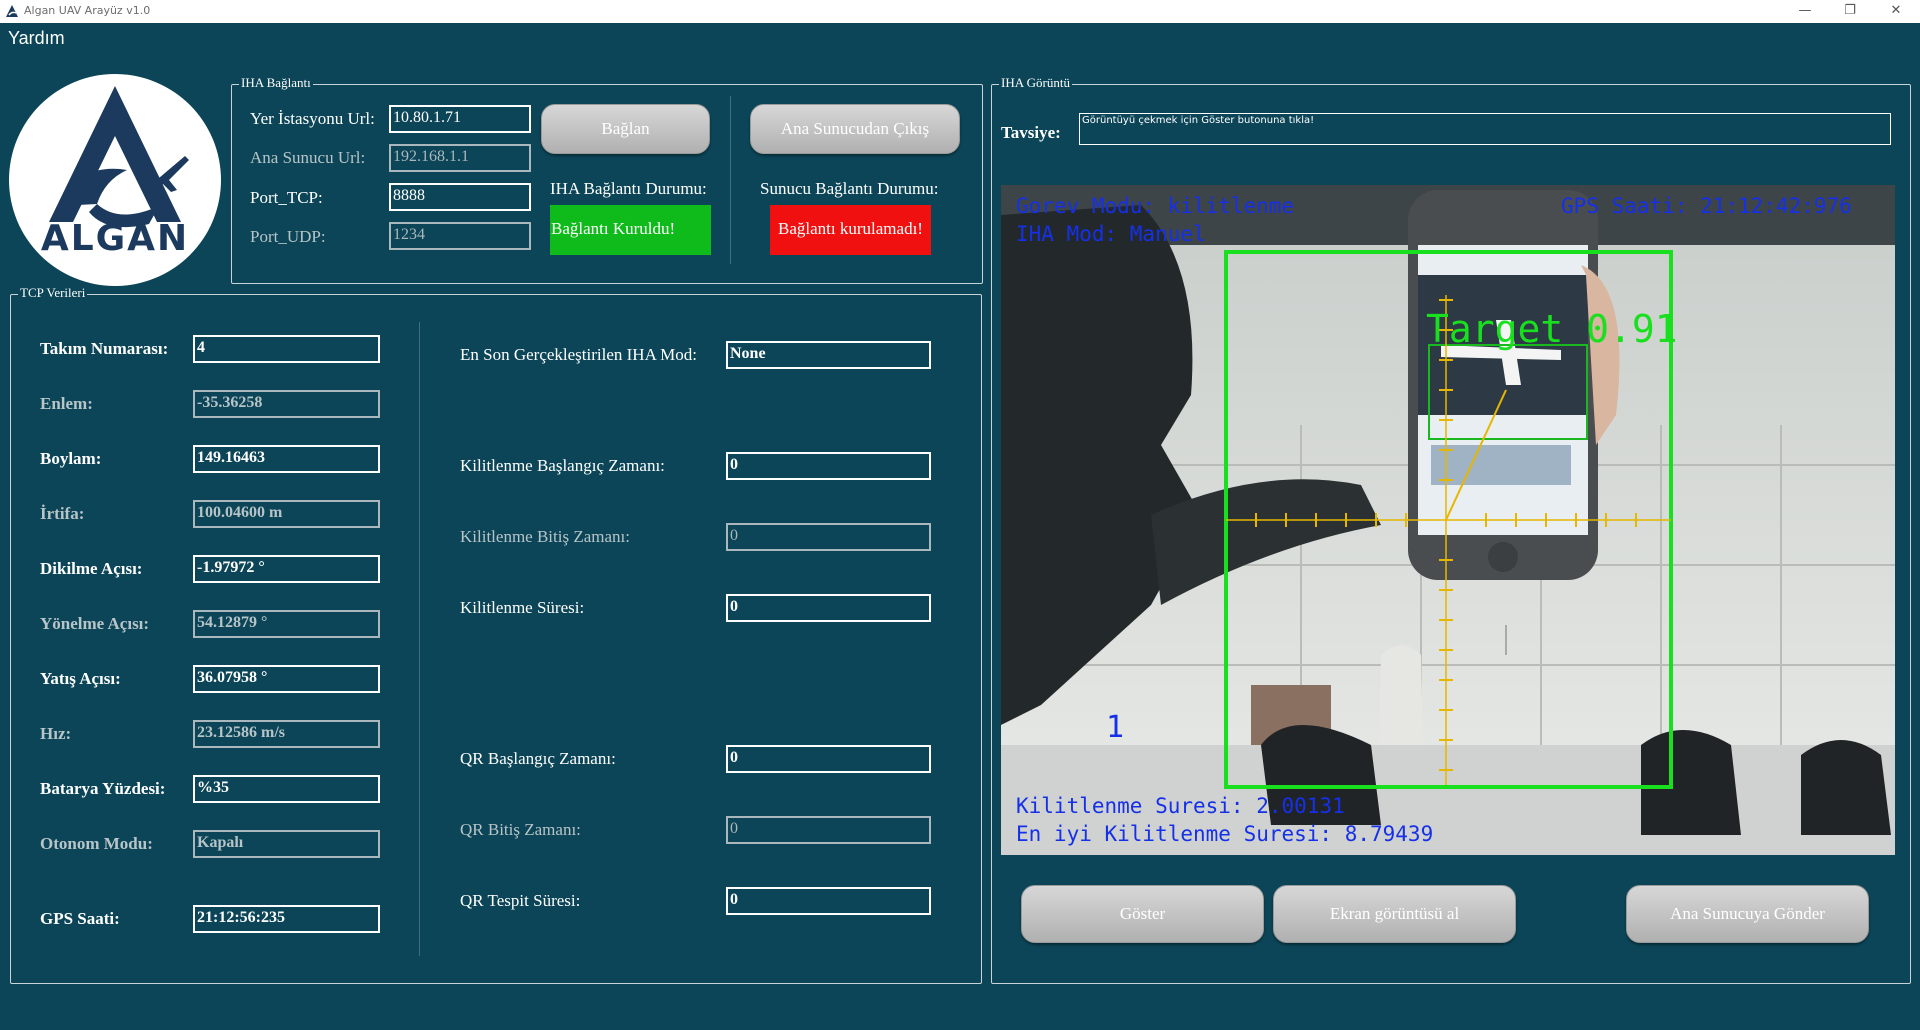  What do you see at coordinates (1155, 206) in the screenshot?
I see `osd-mission-mode: Gorev Modu: kilitlenme` at bounding box center [1155, 206].